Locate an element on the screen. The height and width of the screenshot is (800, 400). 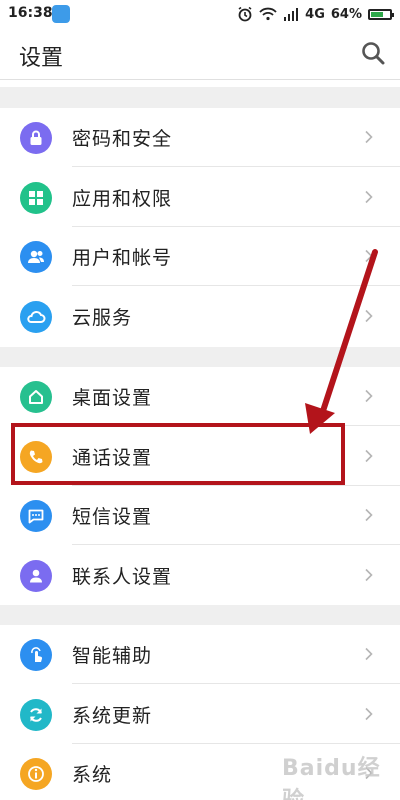
settings-item-1-4: 云服务 is located at coordinates (200, 316).